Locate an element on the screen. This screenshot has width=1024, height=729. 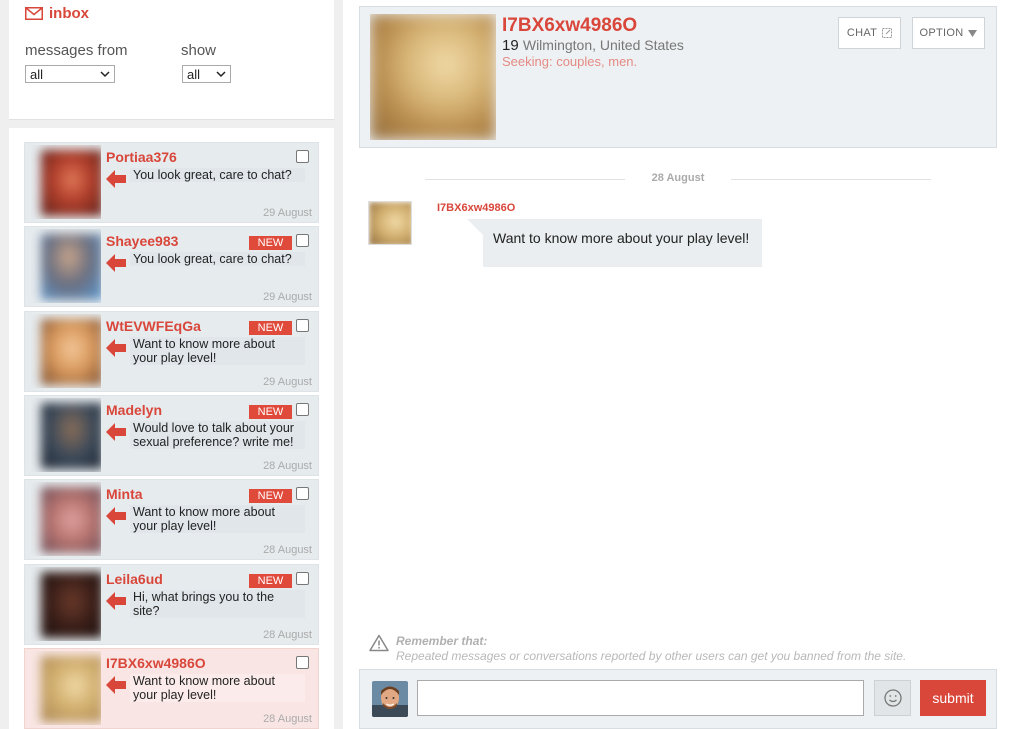
bubble-tail is located at coordinates (475, 227).